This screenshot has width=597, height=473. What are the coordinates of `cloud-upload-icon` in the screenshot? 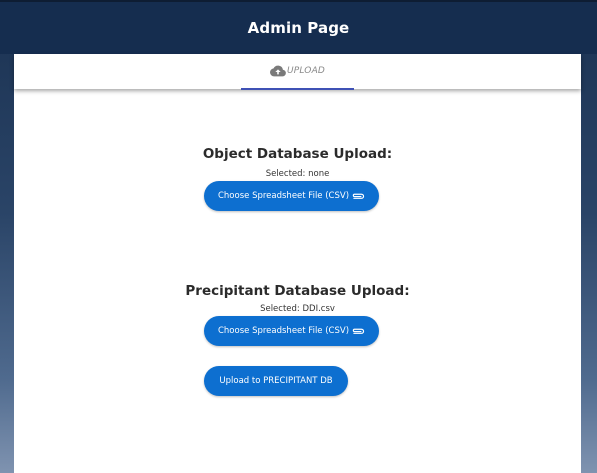 It's located at (277, 71).